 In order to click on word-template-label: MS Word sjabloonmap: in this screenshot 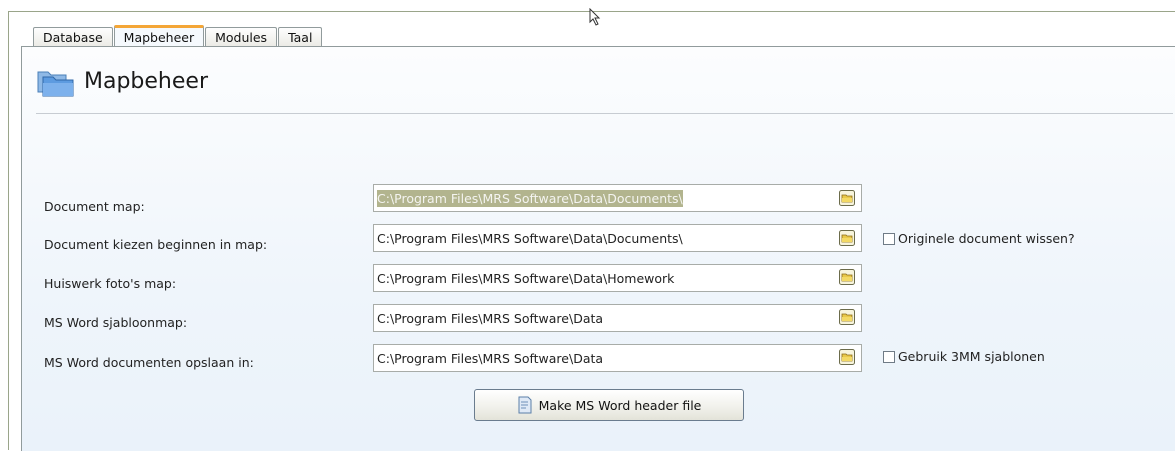, I will do `click(116, 322)`.